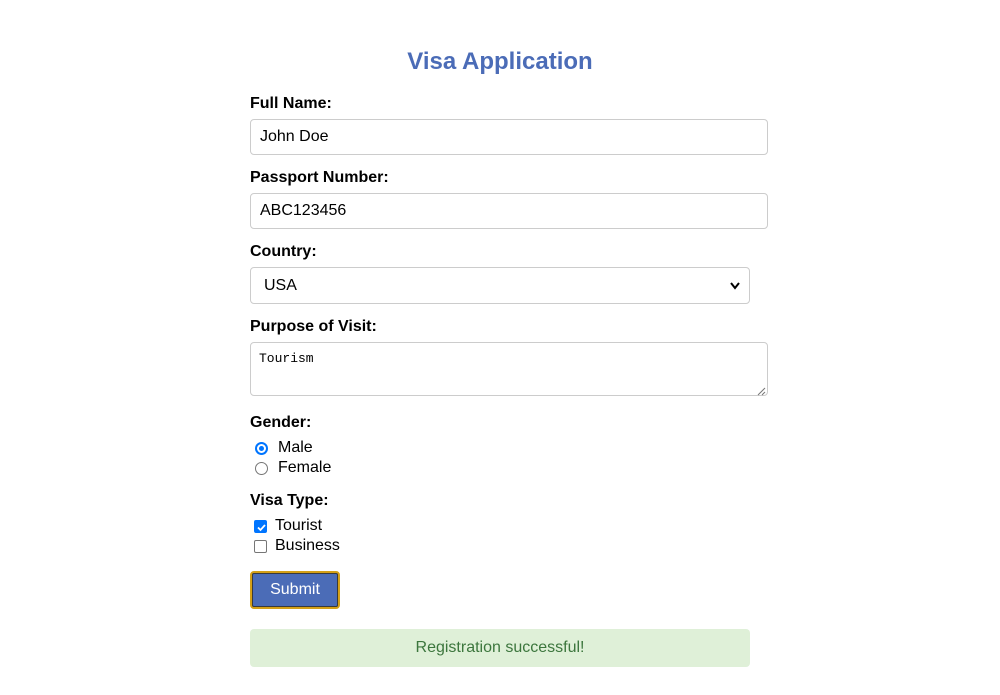 The width and height of the screenshot is (1000, 695). Describe the element at coordinates (295, 590) in the screenshot. I see `submit-button: Submit` at that location.